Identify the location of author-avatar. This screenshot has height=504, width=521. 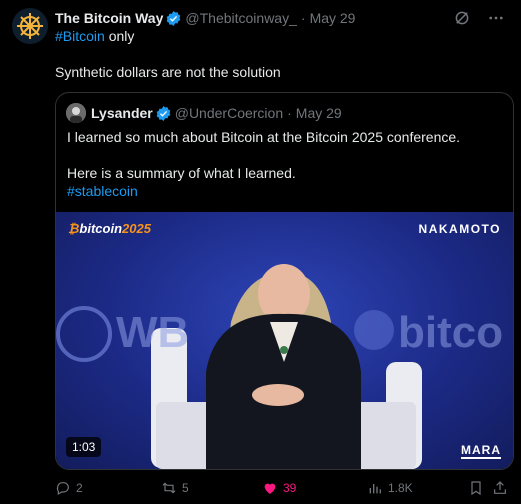
(30, 26).